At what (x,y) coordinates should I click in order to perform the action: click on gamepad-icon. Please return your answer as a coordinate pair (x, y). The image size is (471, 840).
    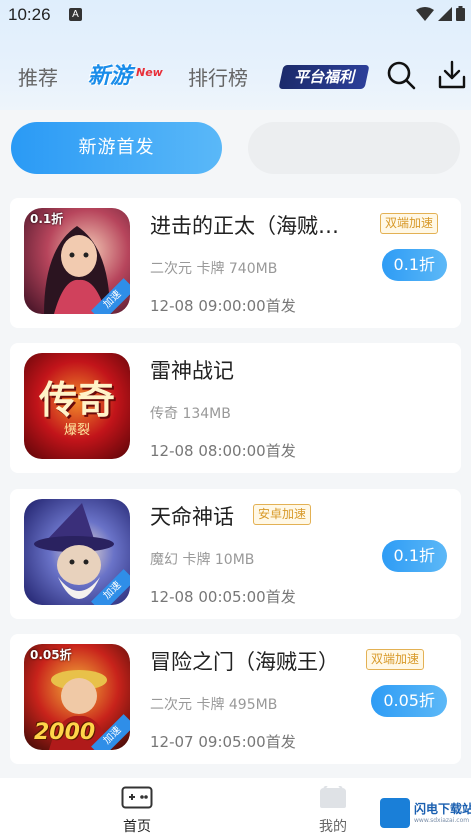
    Looking at the image, I should click on (137, 797).